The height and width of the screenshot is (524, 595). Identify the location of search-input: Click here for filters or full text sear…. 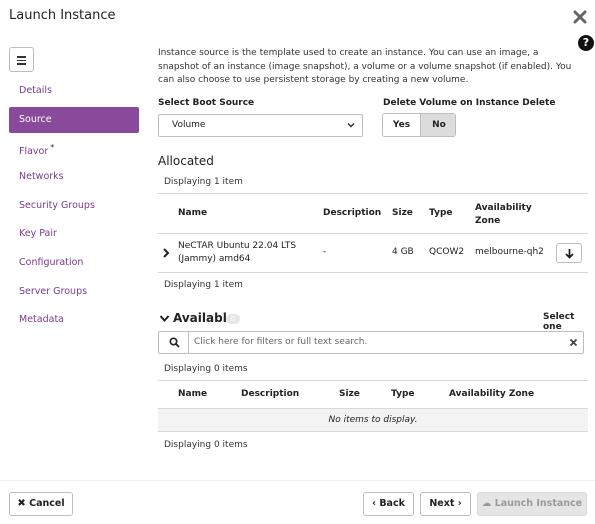
(371, 342).